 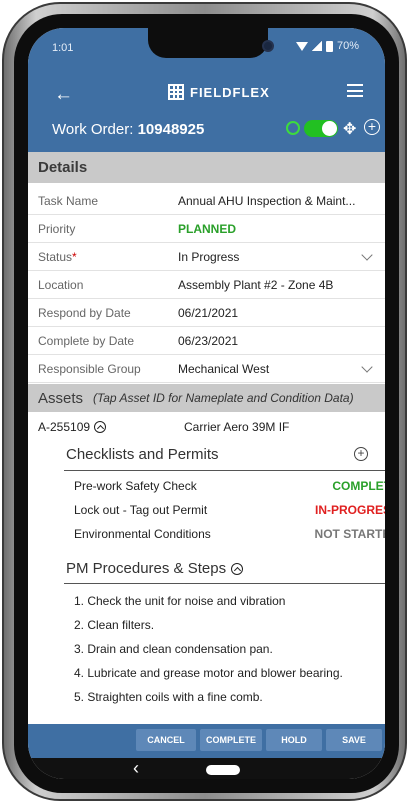 I want to click on field-priority: Priority PLANNED, so click(x=206, y=229).